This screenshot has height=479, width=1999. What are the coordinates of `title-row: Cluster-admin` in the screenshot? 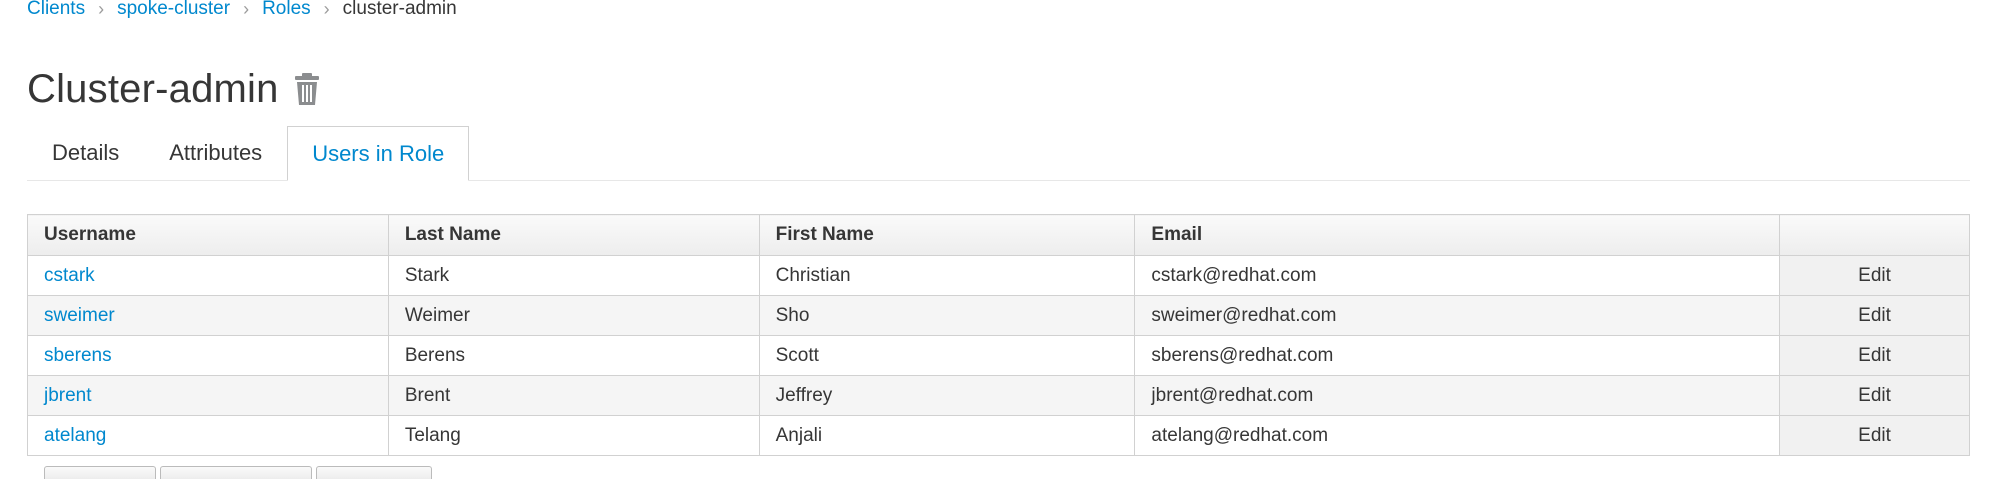 It's located at (173, 89).